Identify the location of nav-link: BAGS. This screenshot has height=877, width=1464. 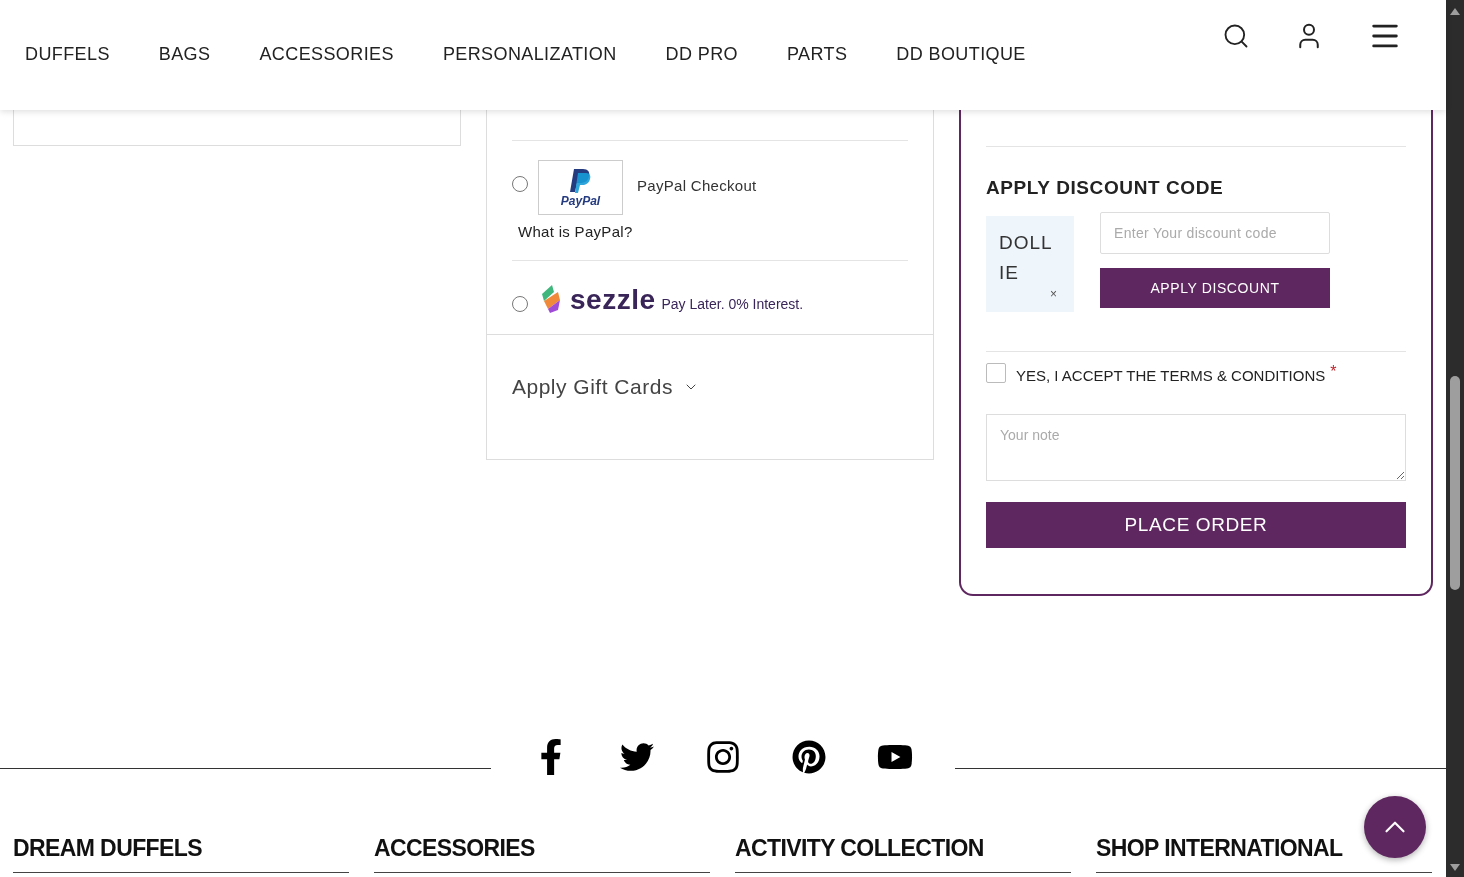
(184, 54).